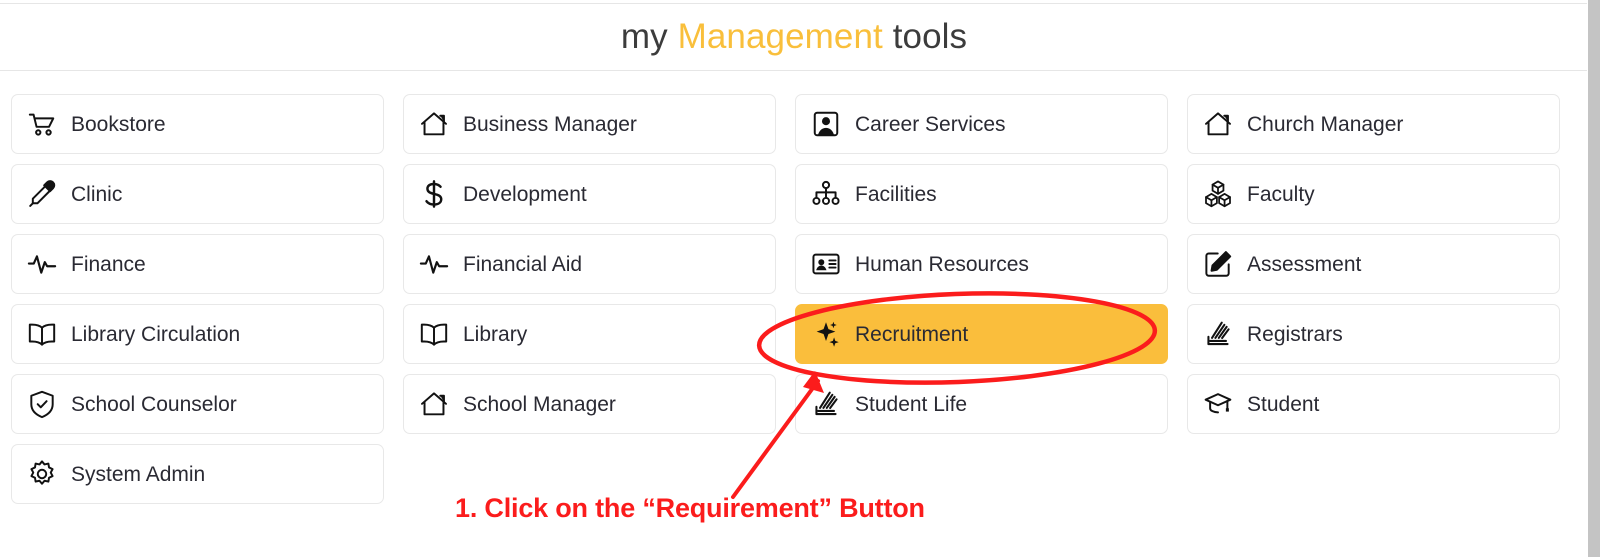 This screenshot has width=1600, height=557. Describe the element at coordinates (780, 36) in the screenshot. I see `page-title-accent: Management` at that location.